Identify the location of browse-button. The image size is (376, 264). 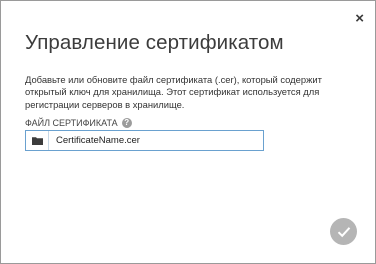
(37, 140).